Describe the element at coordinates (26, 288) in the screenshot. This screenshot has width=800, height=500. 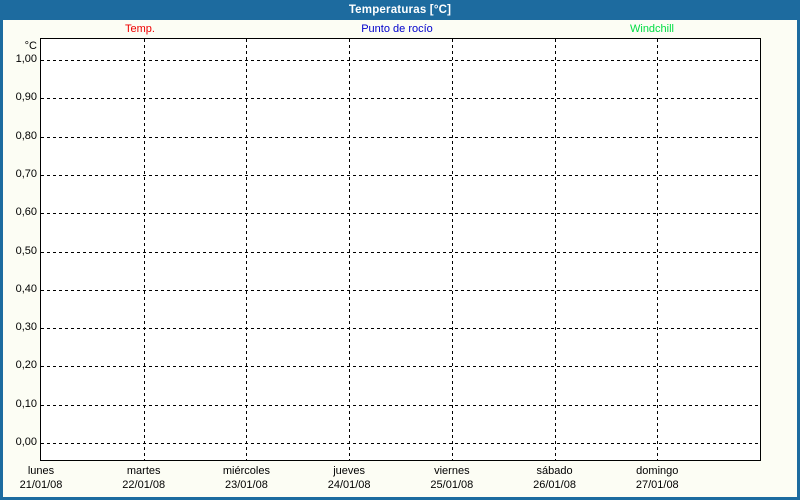
I see `y-axis-tick-label: 0,40` at that location.